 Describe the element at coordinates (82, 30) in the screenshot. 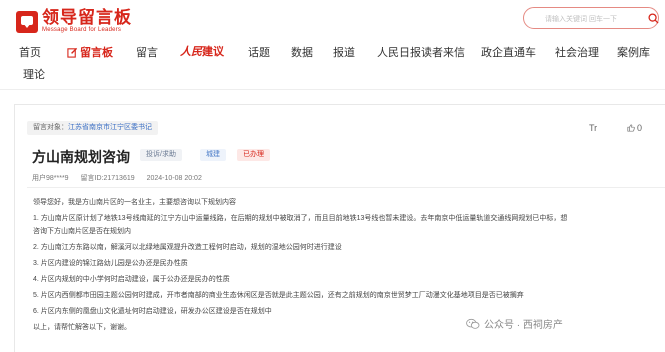

I see `logo-subtitle: Message Board for Leaders` at that location.